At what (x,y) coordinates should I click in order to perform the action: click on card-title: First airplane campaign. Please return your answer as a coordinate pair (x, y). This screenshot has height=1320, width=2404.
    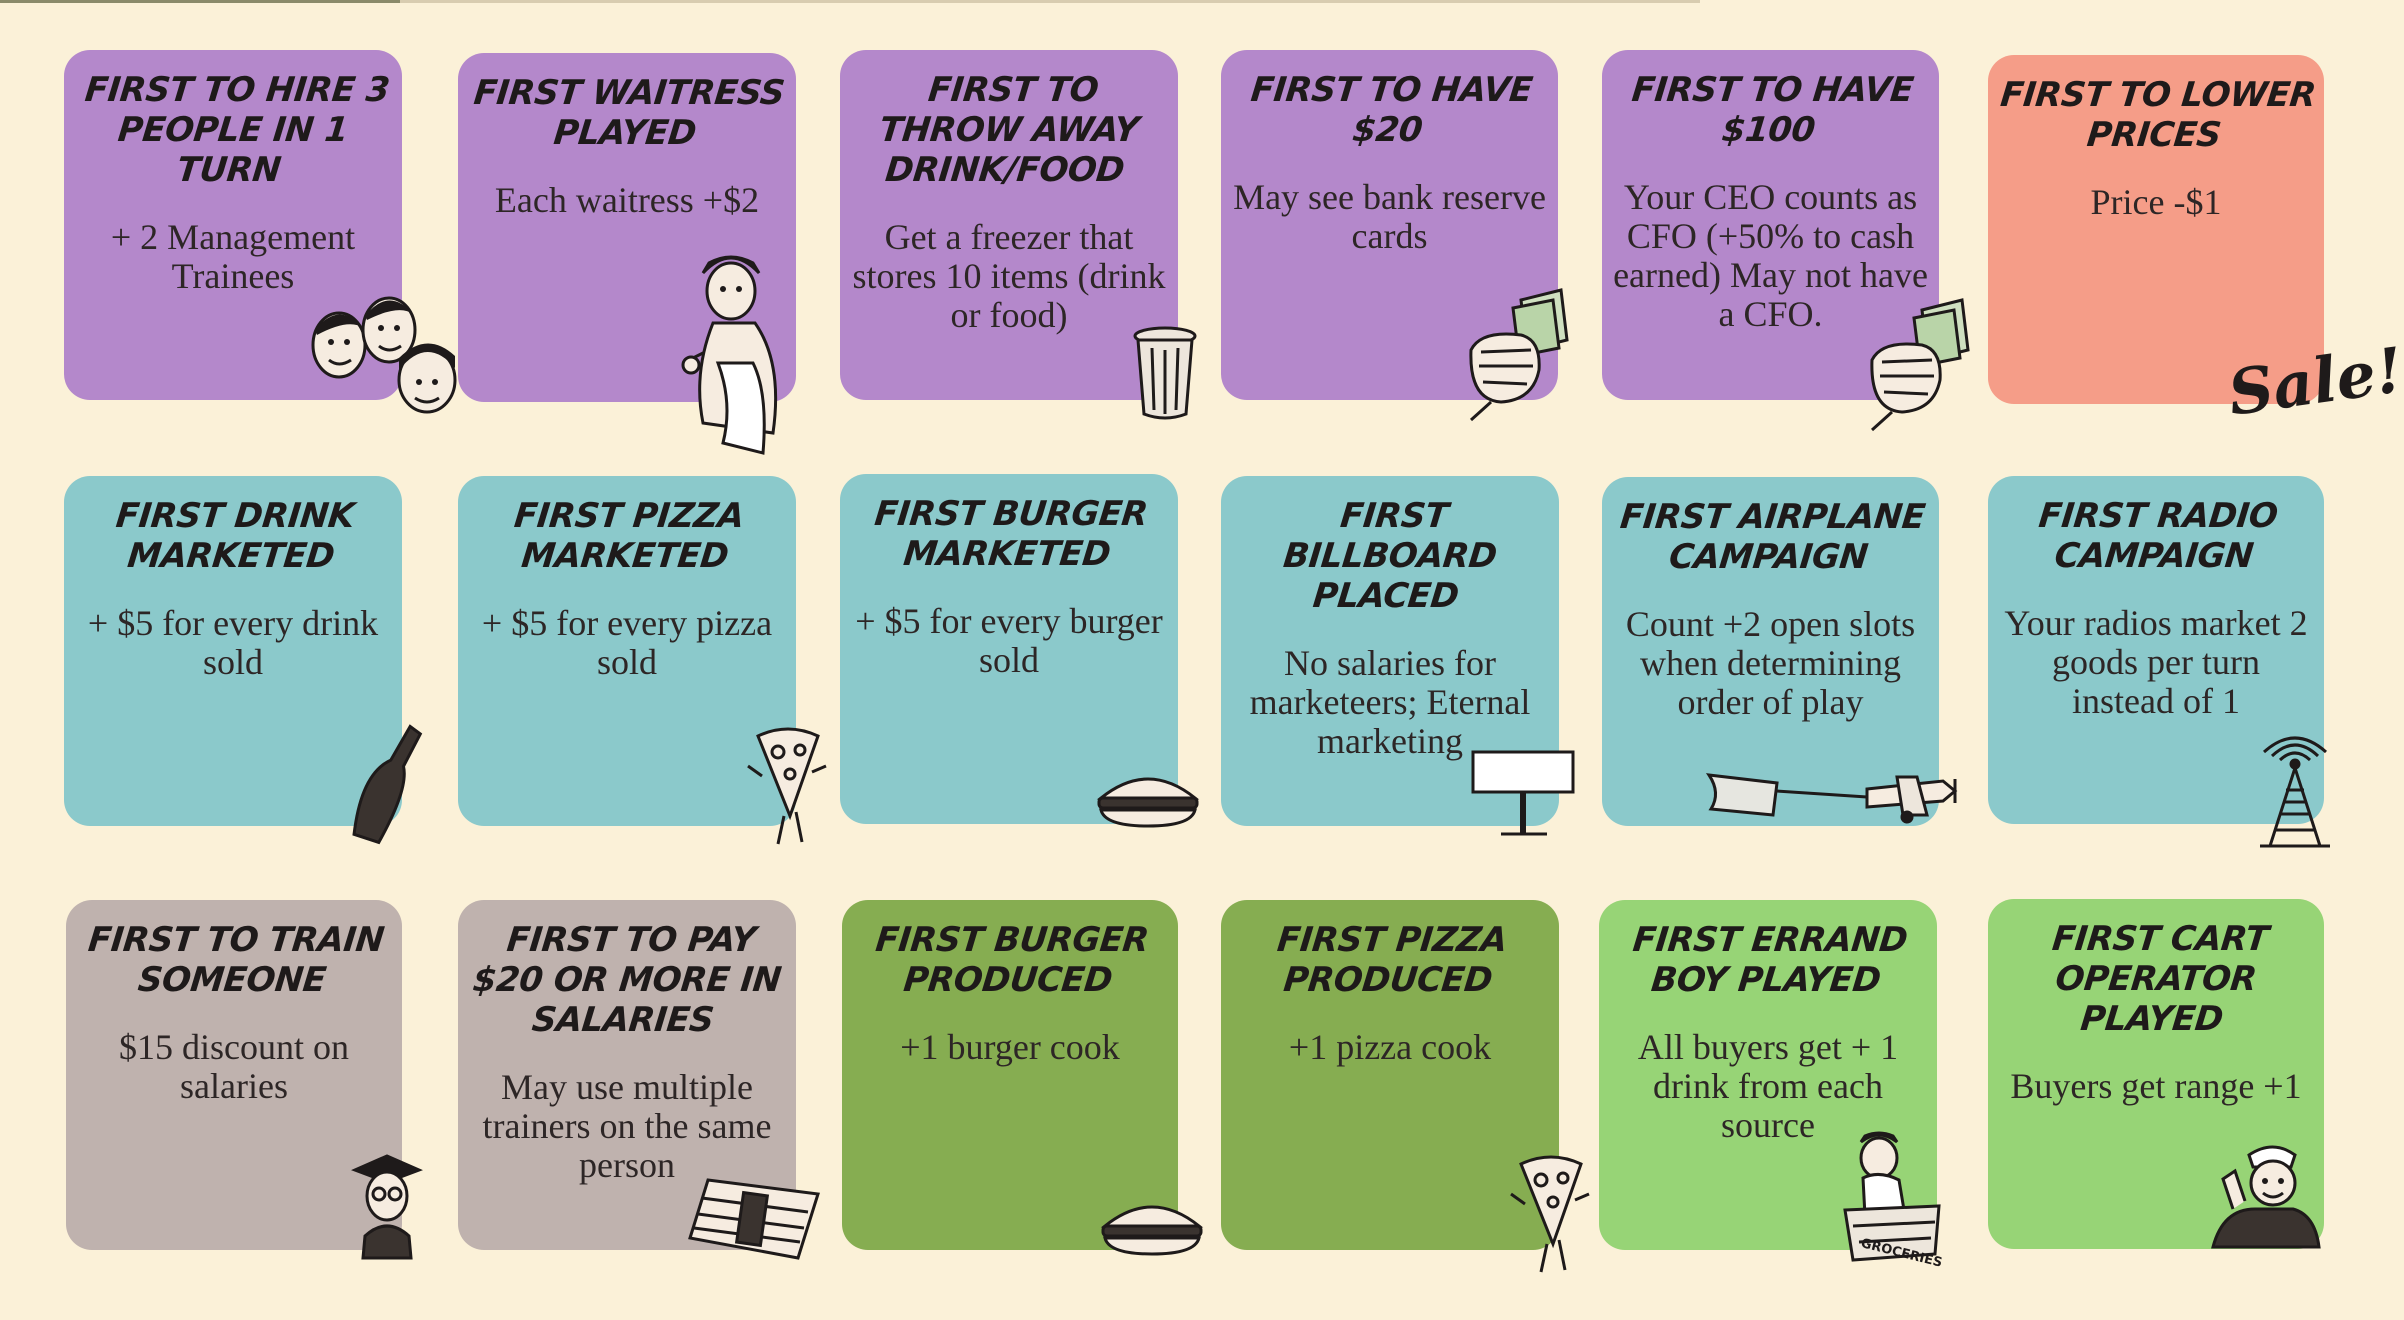
    Looking at the image, I should click on (1772, 537).